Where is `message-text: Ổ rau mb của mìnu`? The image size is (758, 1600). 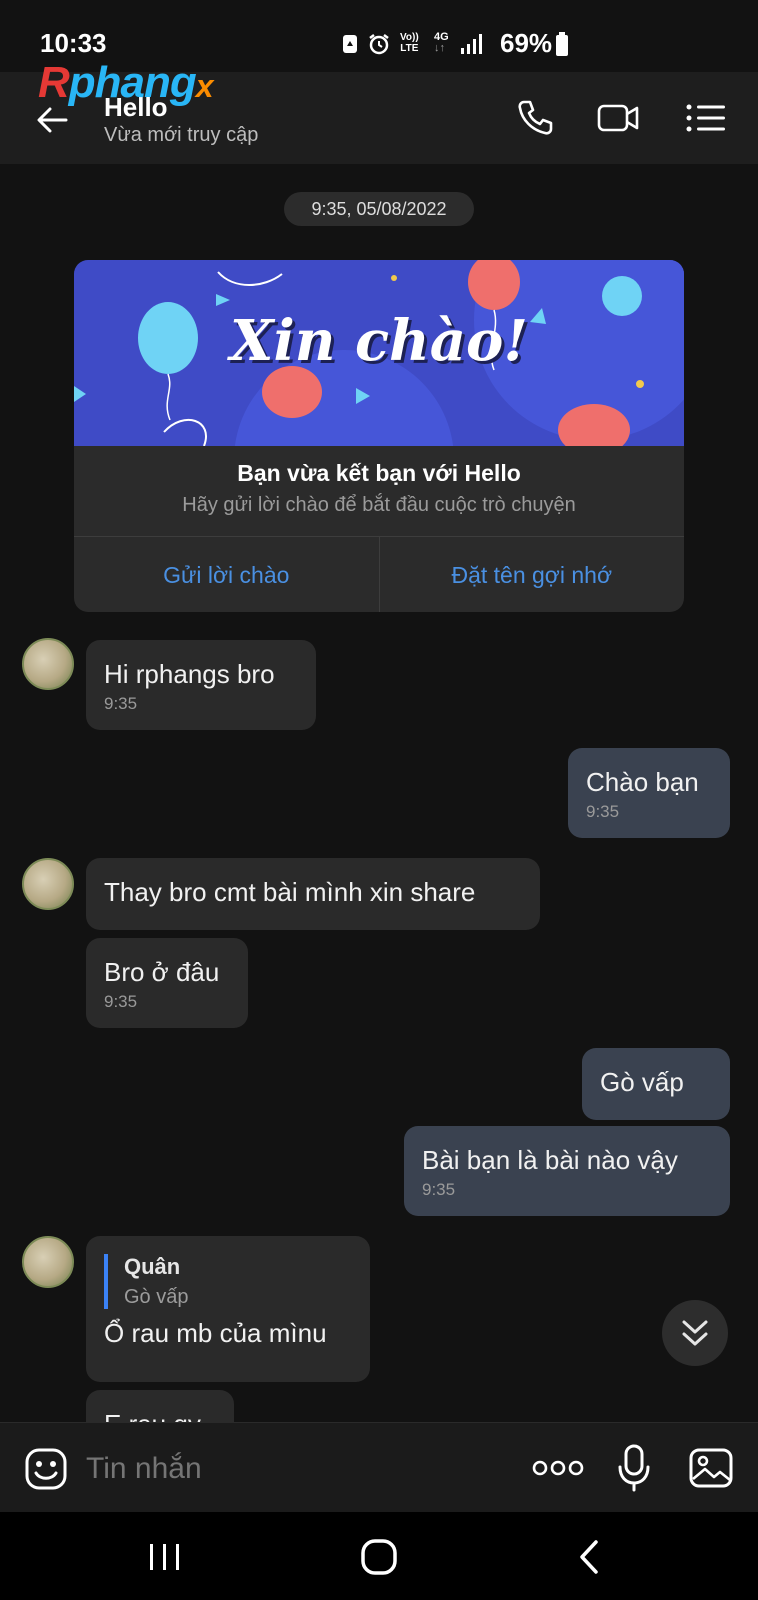
message-text: Ổ rau mb của mìnu is located at coordinates (215, 1333).